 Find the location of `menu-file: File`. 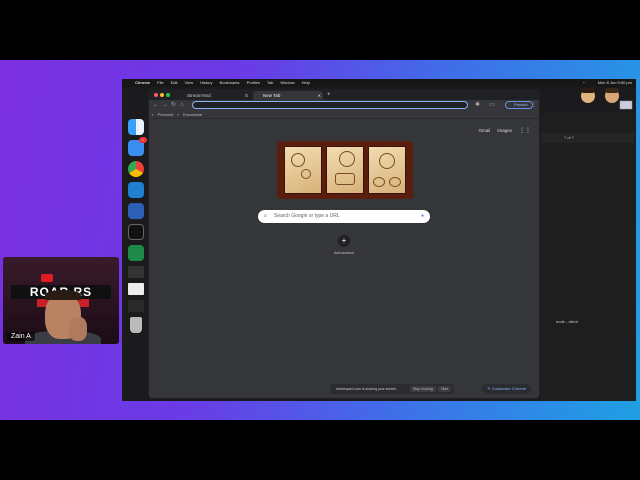

menu-file: File is located at coordinates (160, 83).